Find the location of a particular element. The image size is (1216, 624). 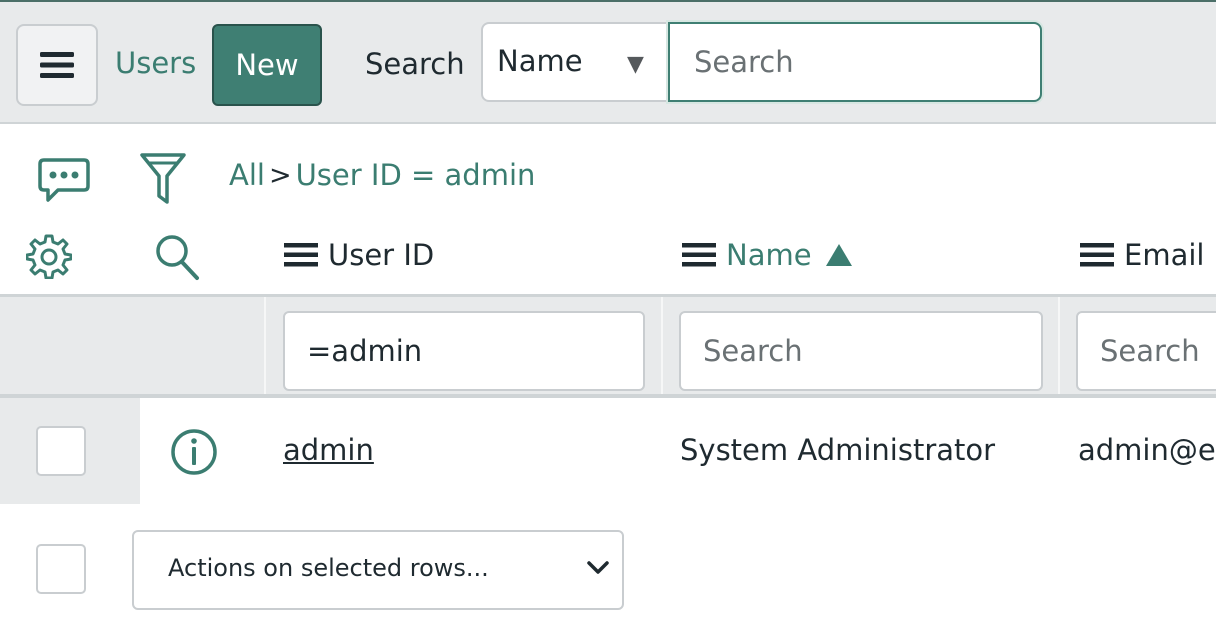

triangle-up-icon is located at coordinates (838, 255).